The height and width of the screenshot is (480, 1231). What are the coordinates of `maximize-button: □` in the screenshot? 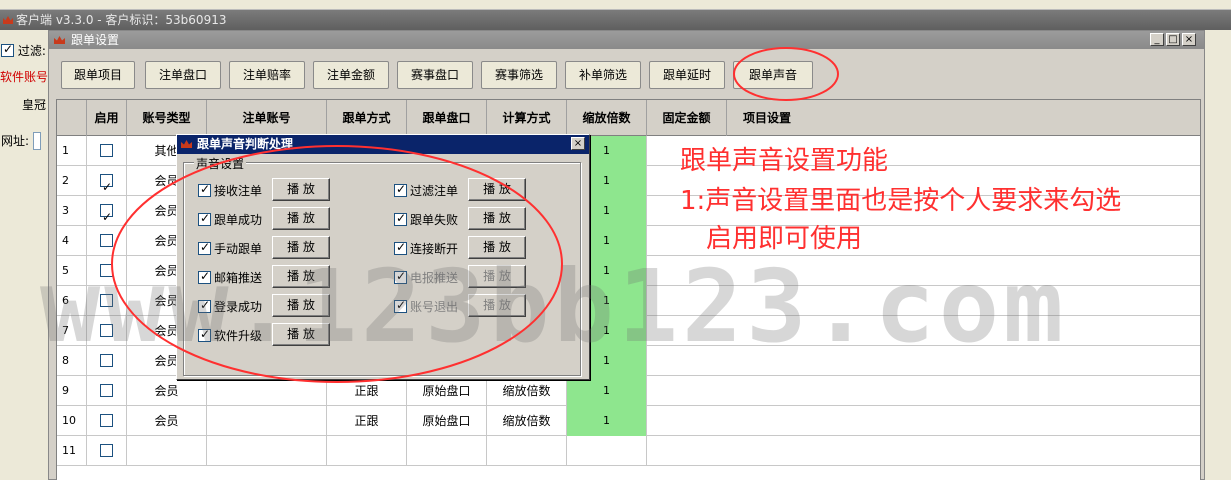 It's located at (1173, 39).